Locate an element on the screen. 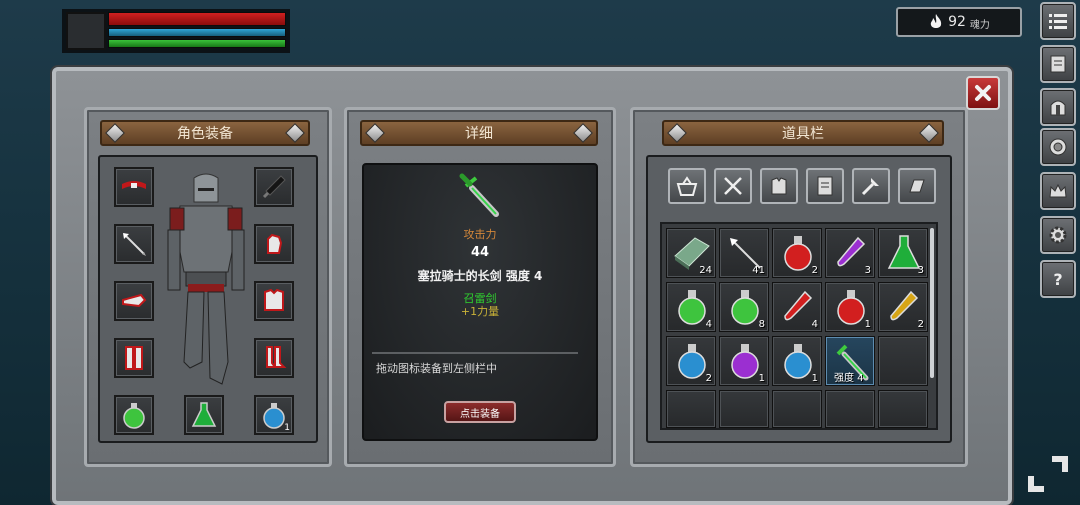 The height and width of the screenshot is (505, 1080). help-button: ? is located at coordinates (1058, 279).